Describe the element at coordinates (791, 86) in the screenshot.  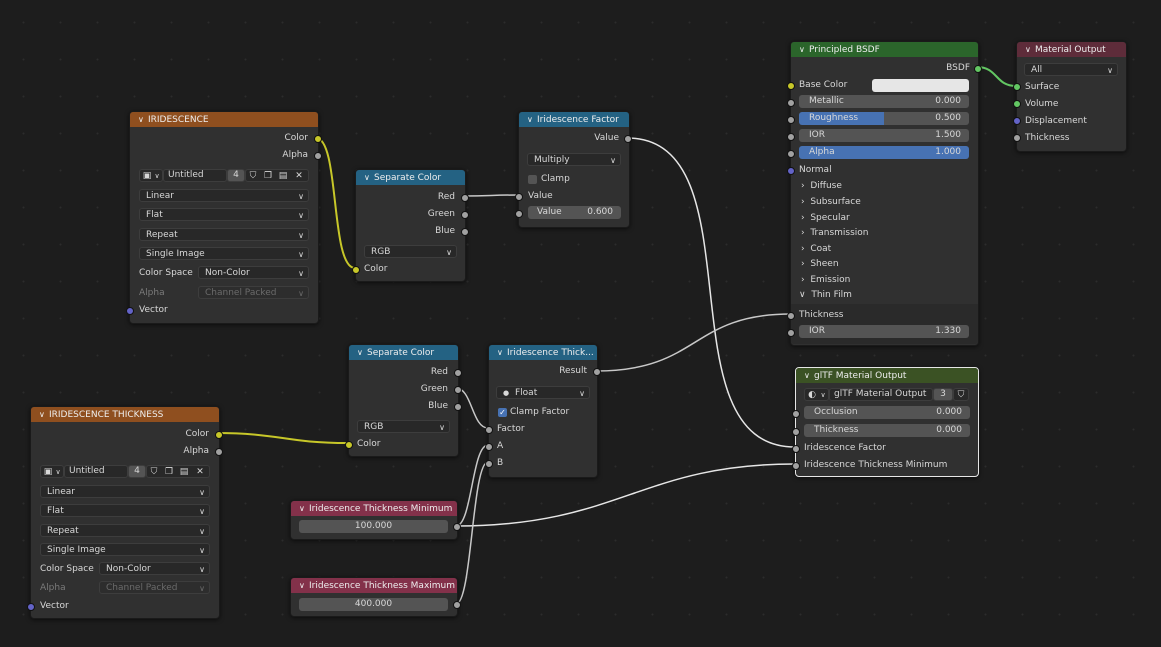
I see `socket-base-color-in` at that location.